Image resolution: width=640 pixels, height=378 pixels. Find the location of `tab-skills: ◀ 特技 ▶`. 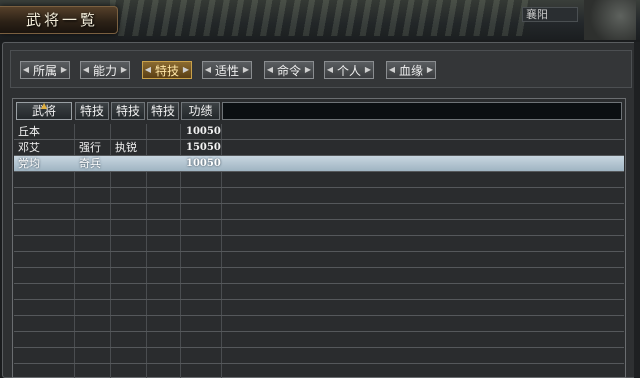

tab-skills: ◀ 特技 ▶ is located at coordinates (167, 70).